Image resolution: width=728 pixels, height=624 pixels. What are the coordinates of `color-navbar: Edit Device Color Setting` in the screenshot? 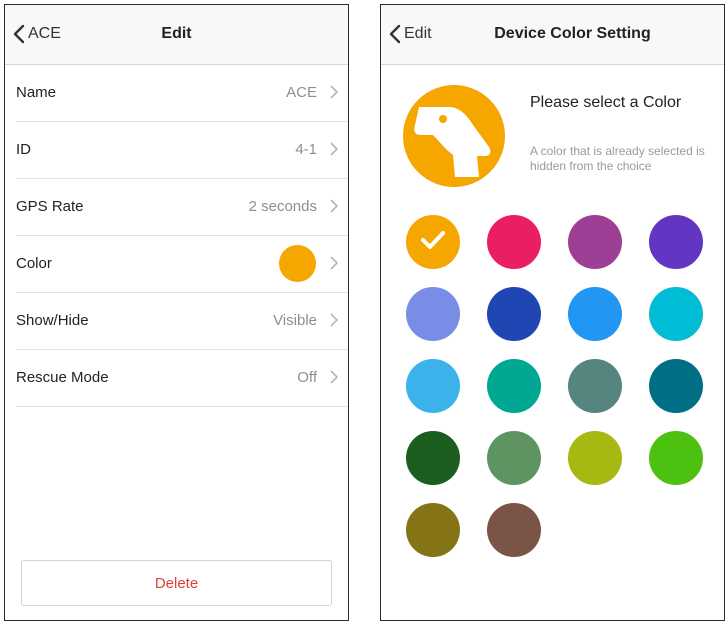 It's located at (552, 35).